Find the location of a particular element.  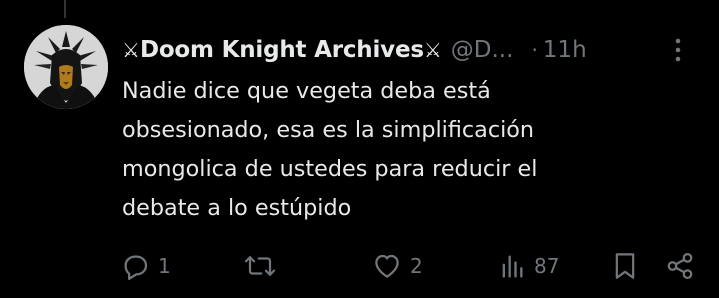

author-display-name: Doom Knight Archives is located at coordinates (282, 50).